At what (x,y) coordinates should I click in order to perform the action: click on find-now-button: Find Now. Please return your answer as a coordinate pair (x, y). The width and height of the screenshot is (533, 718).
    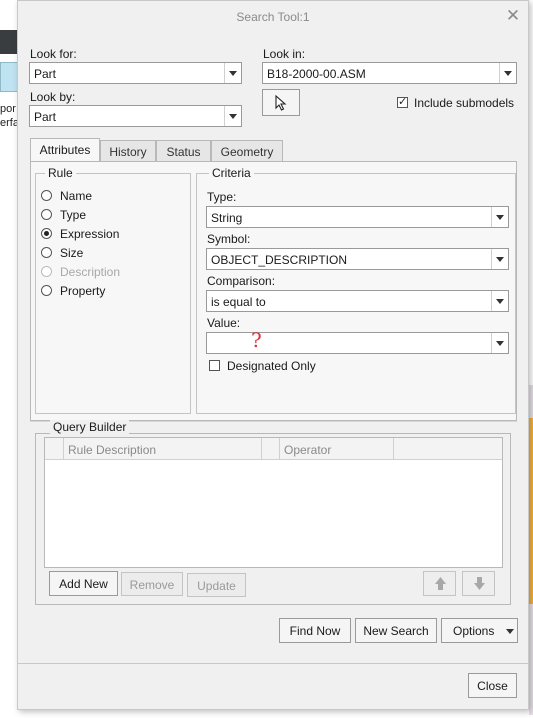
    Looking at the image, I should click on (315, 630).